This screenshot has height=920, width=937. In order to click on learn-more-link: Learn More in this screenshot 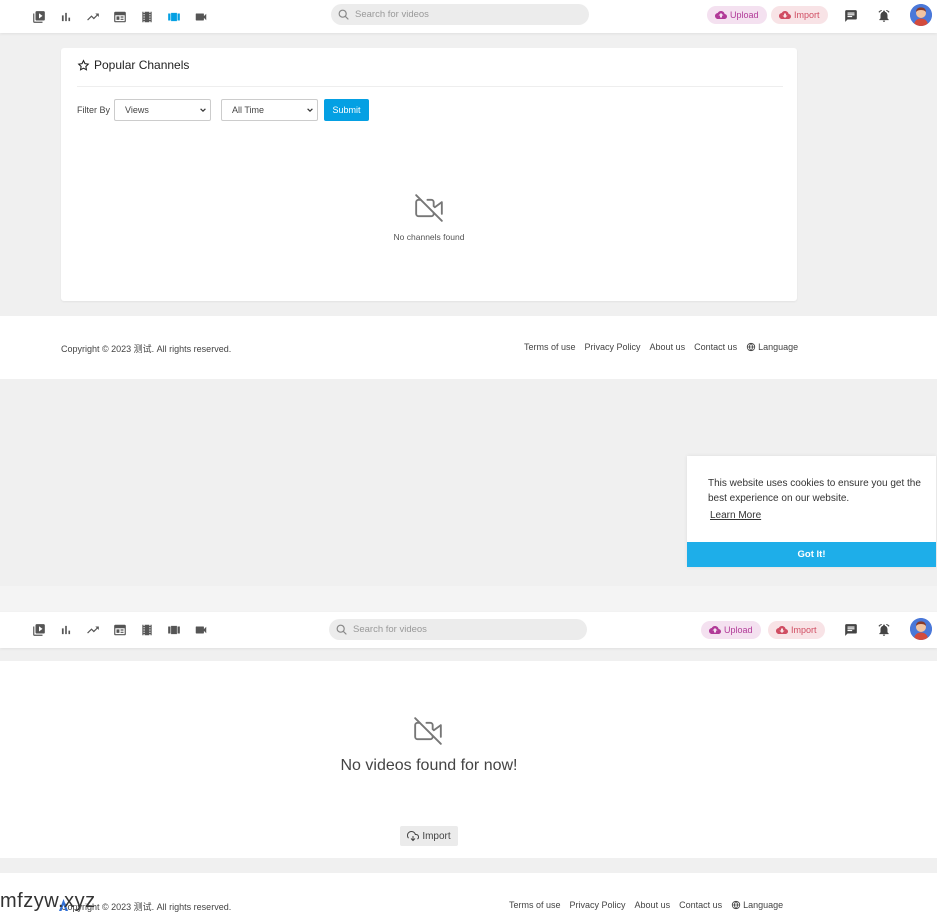, I will do `click(735, 515)`.